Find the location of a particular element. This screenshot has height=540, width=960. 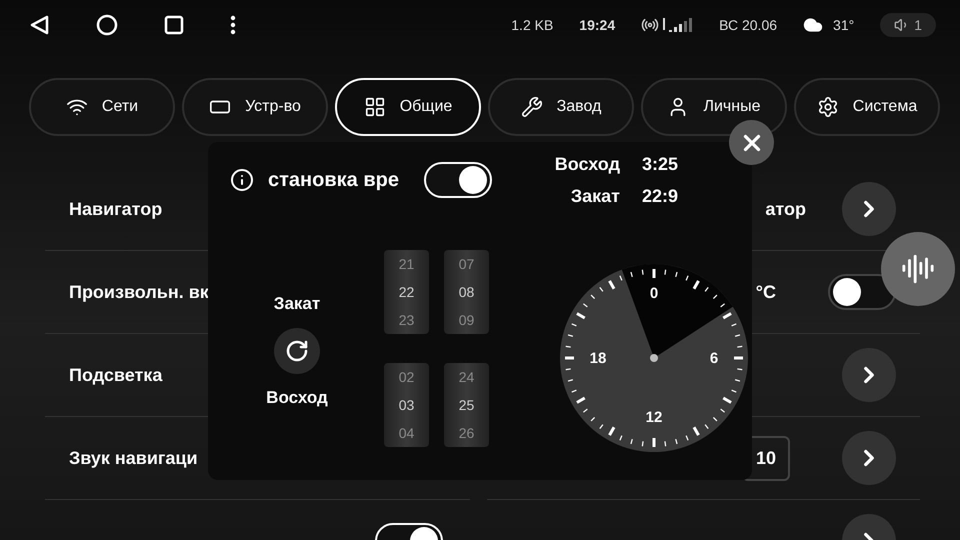

refresh-button is located at coordinates (297, 351).